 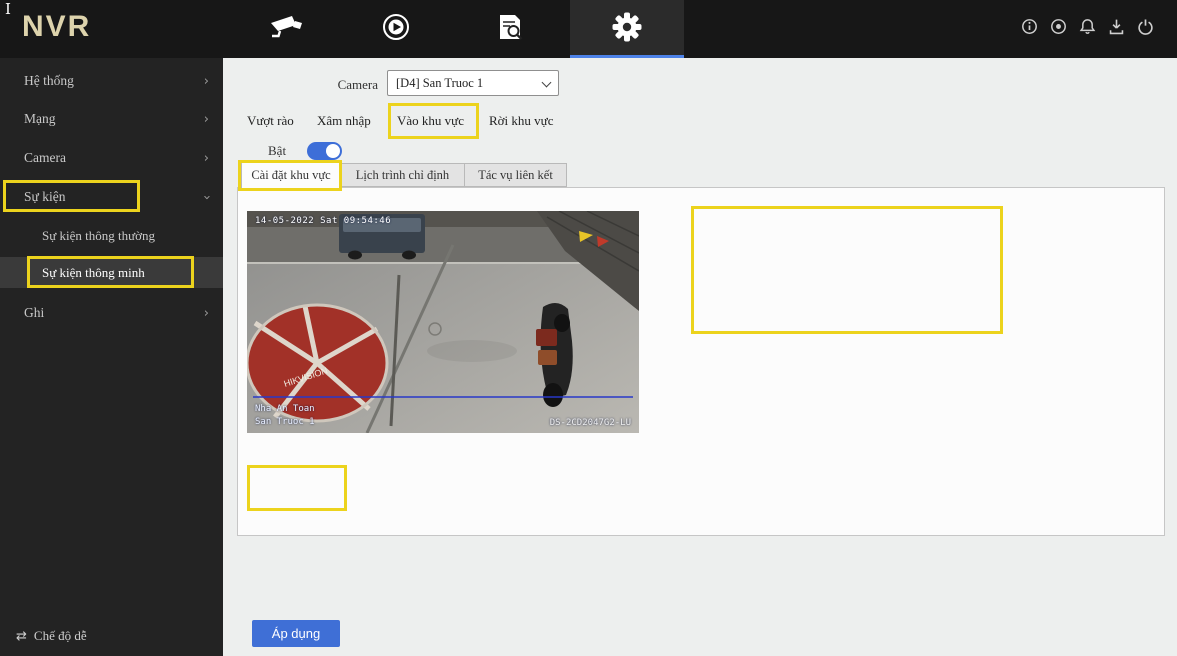 What do you see at coordinates (45, 157) in the screenshot?
I see `sidebar-item-label: Camera` at bounding box center [45, 157].